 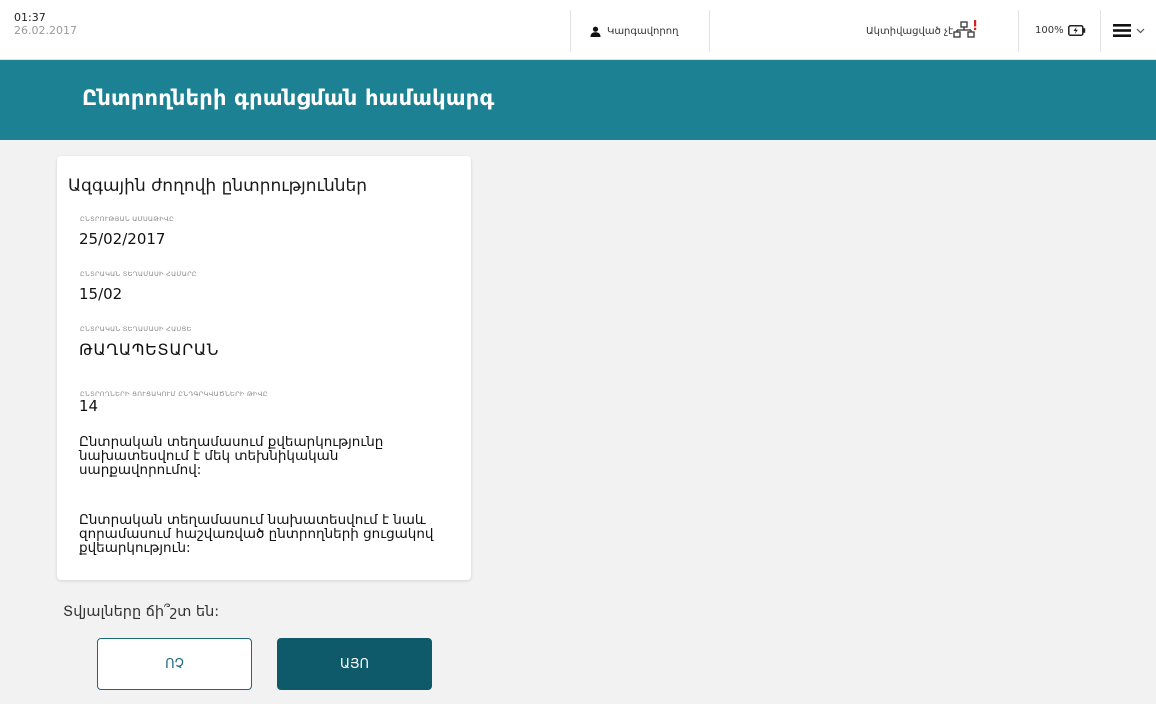 What do you see at coordinates (122, 239) in the screenshot?
I see `election-date-value: 25/02/2017` at bounding box center [122, 239].